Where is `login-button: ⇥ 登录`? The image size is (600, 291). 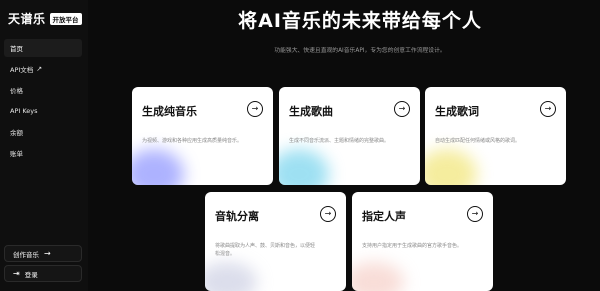 login-button: ⇥ 登录 is located at coordinates (43, 273).